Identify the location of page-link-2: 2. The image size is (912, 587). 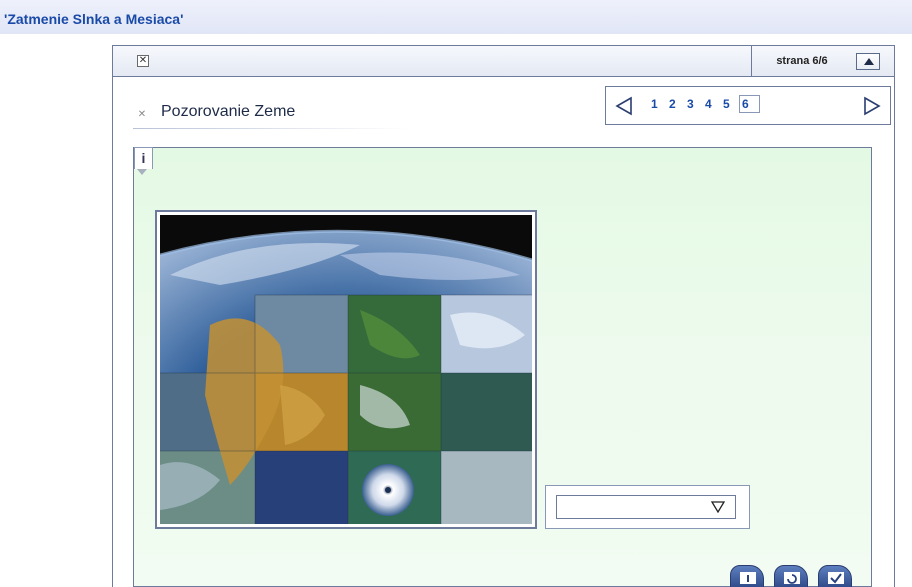
(672, 104).